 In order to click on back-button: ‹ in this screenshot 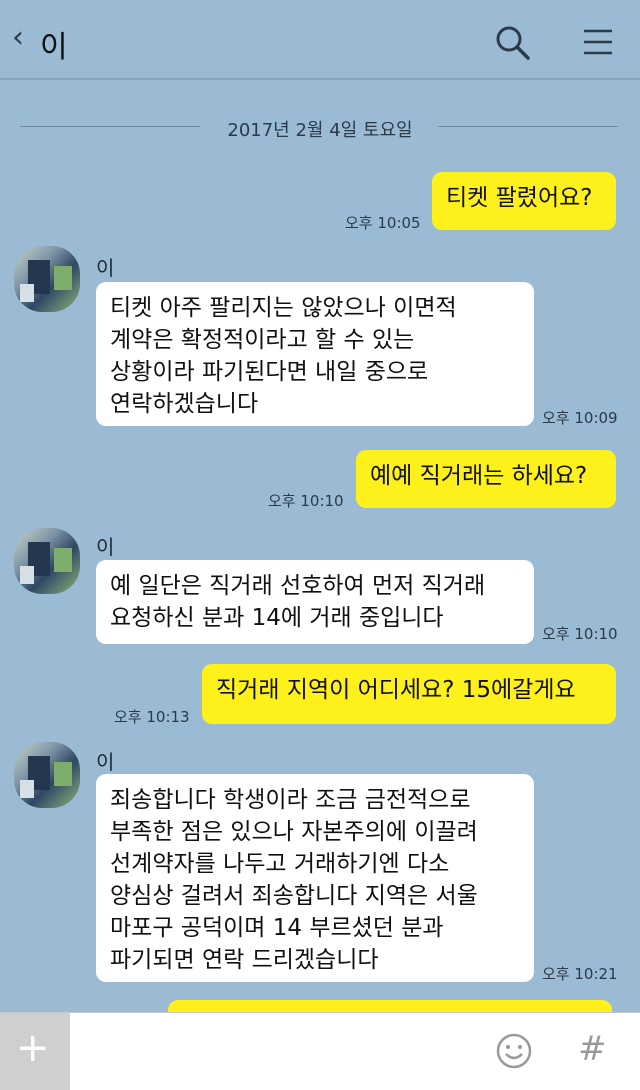, I will do `click(18, 37)`.